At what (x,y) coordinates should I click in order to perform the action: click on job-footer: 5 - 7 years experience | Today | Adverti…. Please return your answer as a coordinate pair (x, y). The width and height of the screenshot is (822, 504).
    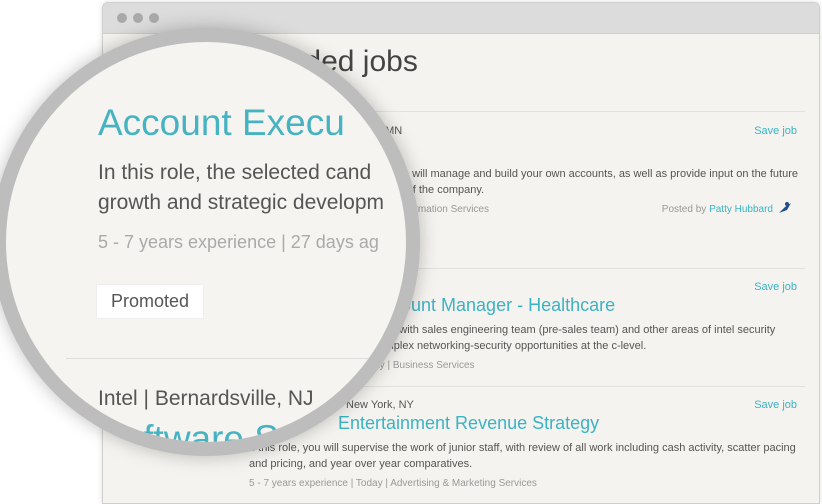
    Looking at the image, I should click on (393, 483).